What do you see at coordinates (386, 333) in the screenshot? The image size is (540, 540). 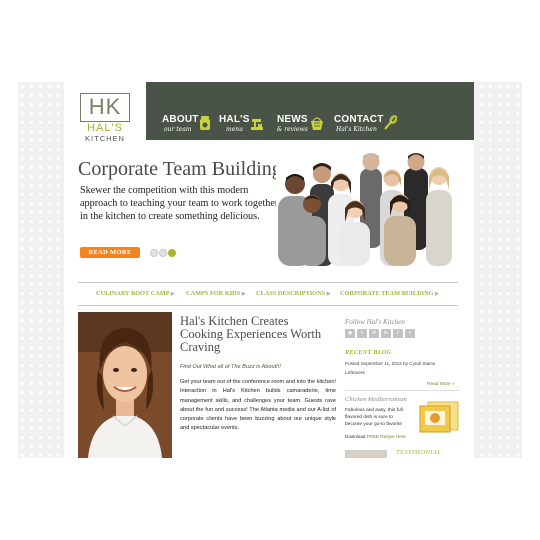 I see `linkedin-icon: in` at bounding box center [386, 333].